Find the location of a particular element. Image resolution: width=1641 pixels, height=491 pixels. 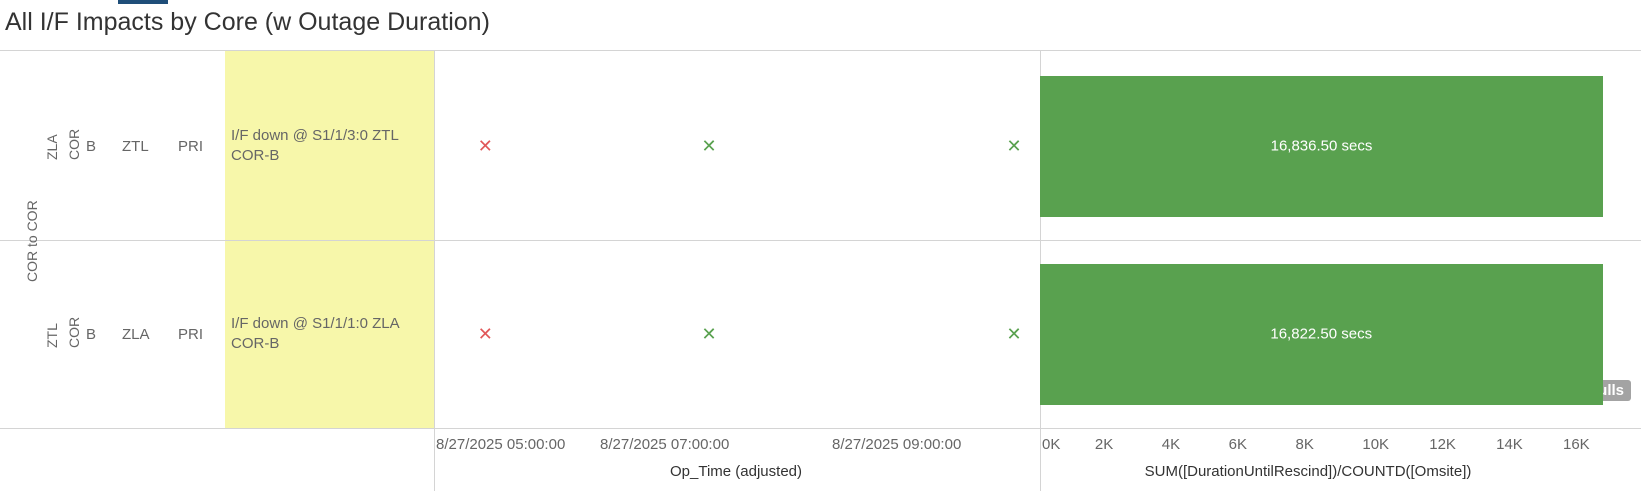

duration-tick-label: 12K is located at coordinates (1442, 444).